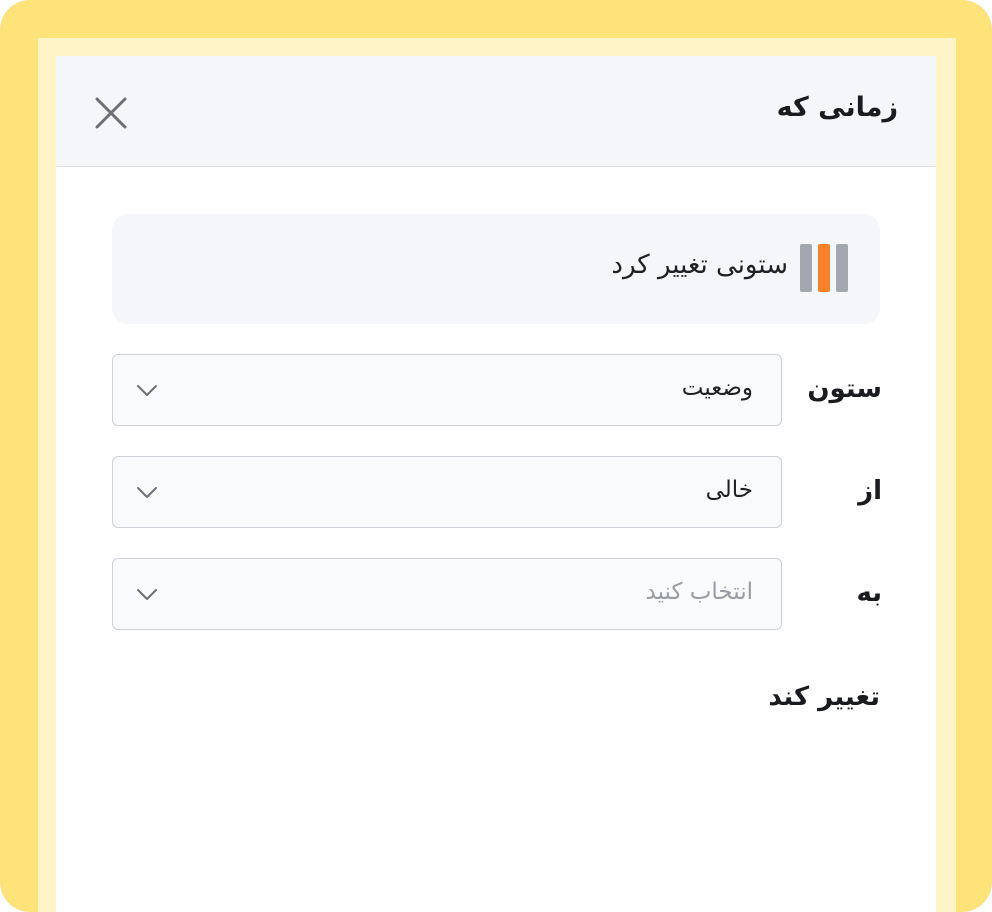  I want to click on trigger-label: ستونی تغییر کرد, so click(699, 265).